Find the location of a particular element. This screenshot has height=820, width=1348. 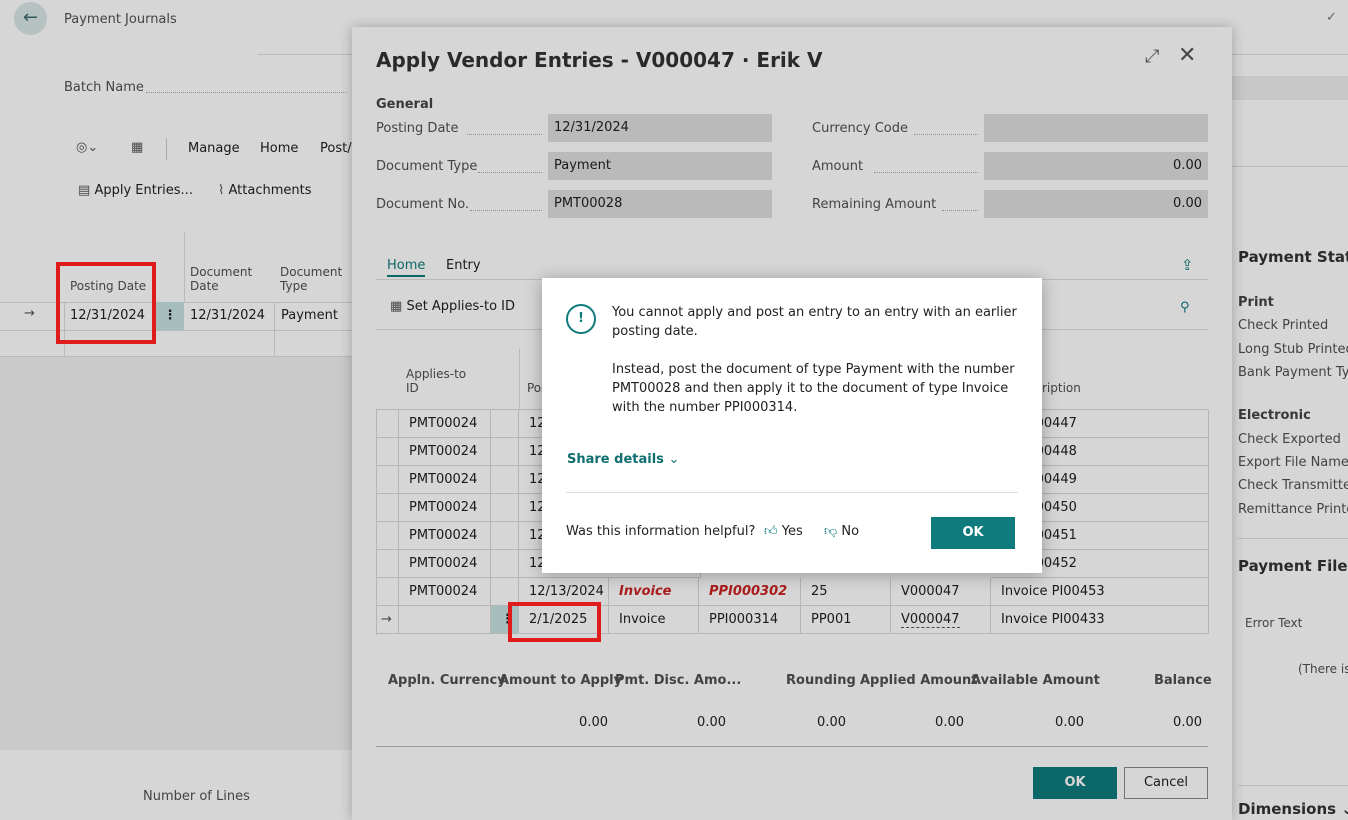

helpful-no-button: 👎︎ No is located at coordinates (841, 531).